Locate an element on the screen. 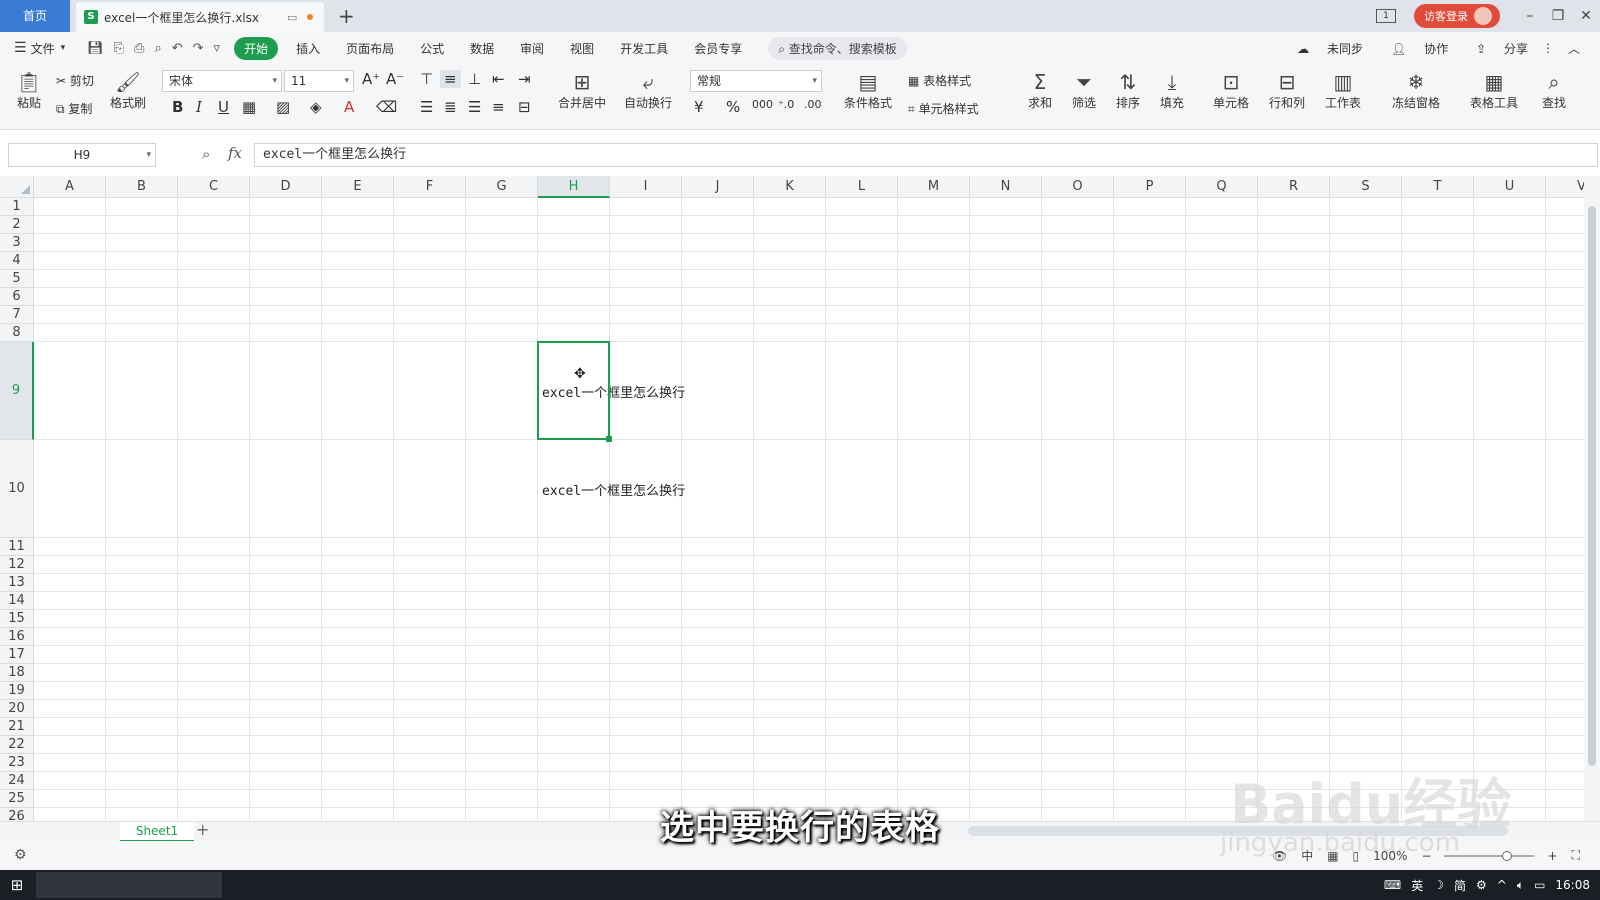 This screenshot has height=900, width=1600. column-header-e: E is located at coordinates (358, 187).